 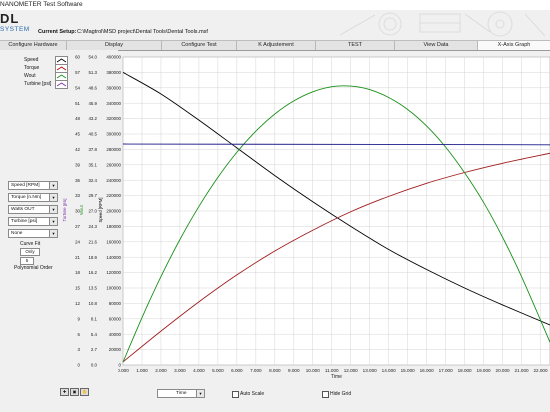 What do you see at coordinates (77, 134) in the screenshot?
I see `y-tick-label: 45` at bounding box center [77, 134].